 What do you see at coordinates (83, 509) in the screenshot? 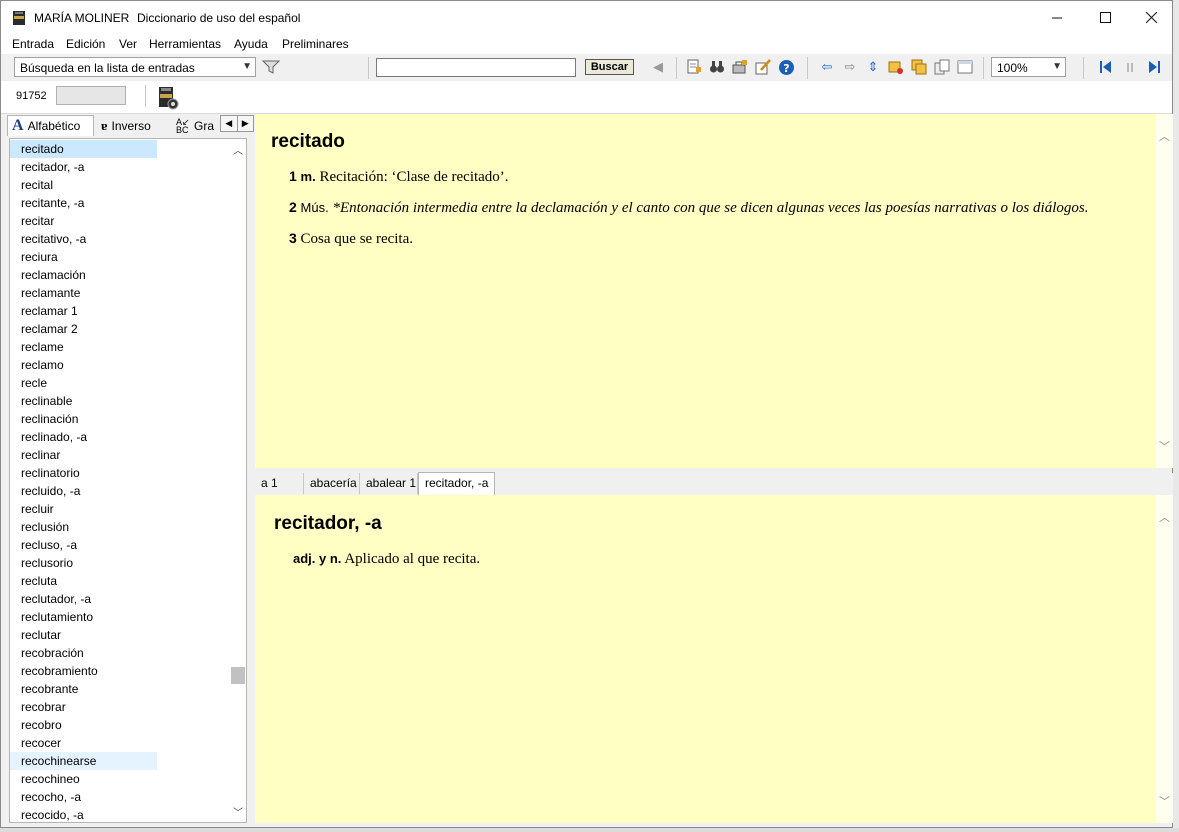
I see `list-item: recluir` at bounding box center [83, 509].